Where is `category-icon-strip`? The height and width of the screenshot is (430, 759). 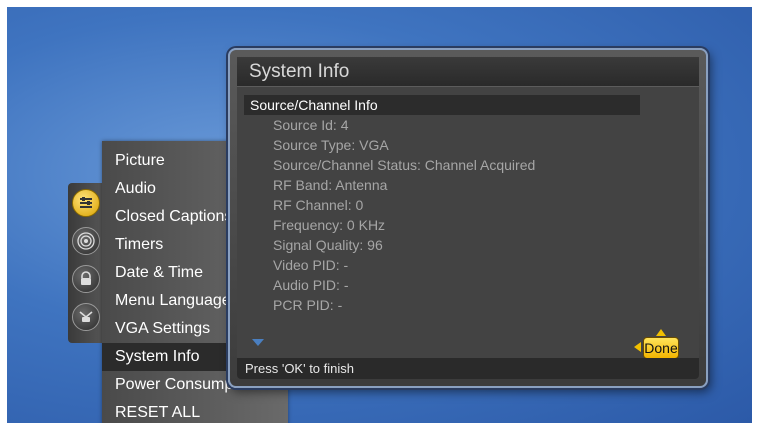
category-icon-strip is located at coordinates (85, 263).